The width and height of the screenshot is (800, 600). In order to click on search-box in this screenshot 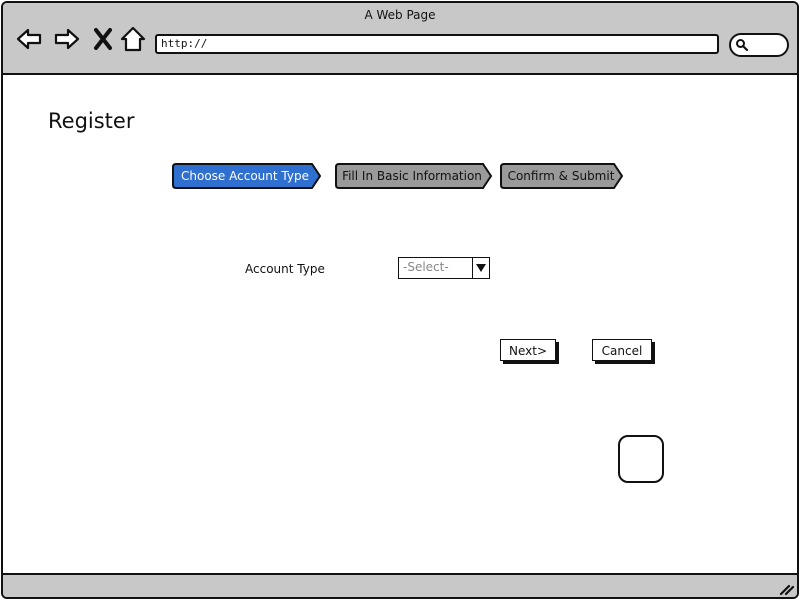, I will do `click(759, 45)`.